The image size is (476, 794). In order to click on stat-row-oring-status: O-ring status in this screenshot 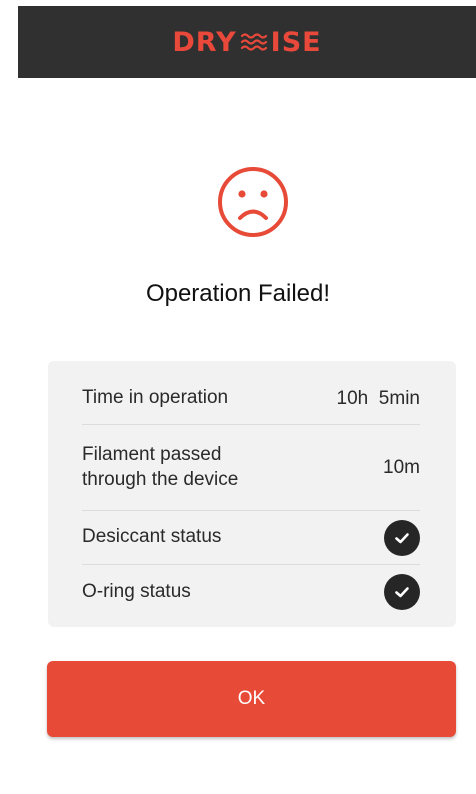, I will do `click(251, 592)`.